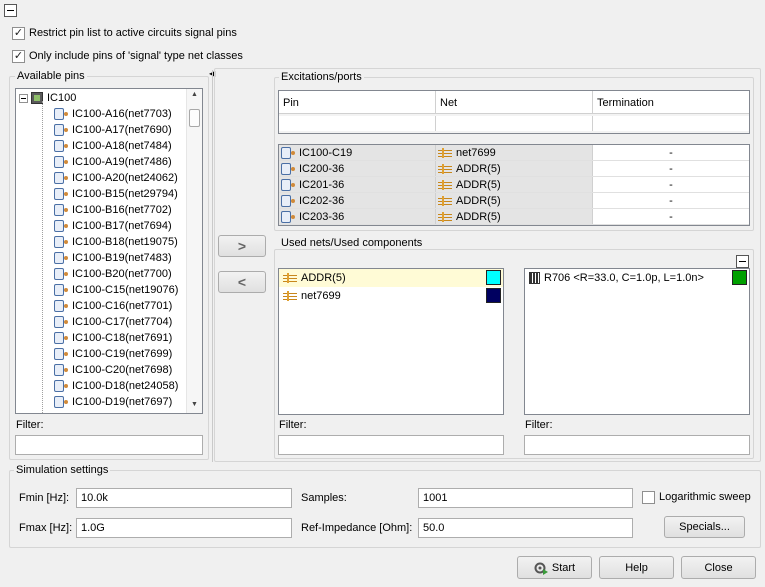  What do you see at coordinates (30, 425) in the screenshot?
I see `pins-filter-label: Filter:` at bounding box center [30, 425].